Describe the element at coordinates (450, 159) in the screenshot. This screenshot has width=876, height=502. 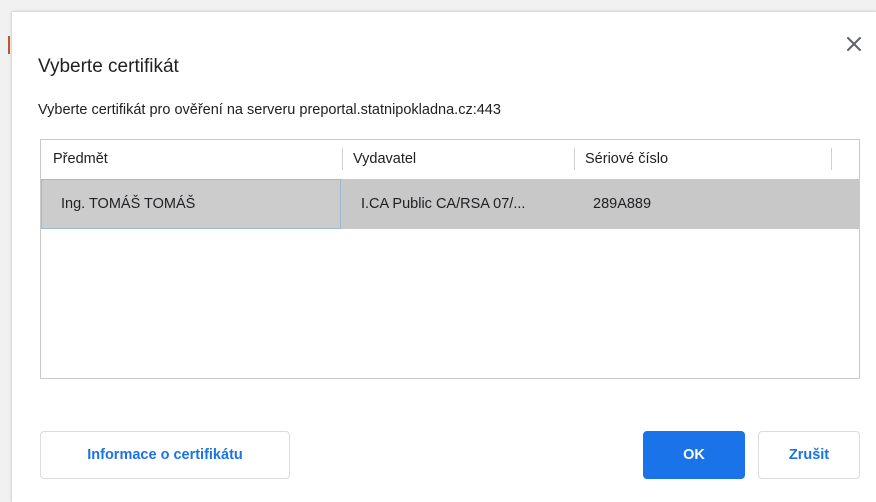
I see `table-header: Předmět Vydavatel Sériové číslo` at that location.